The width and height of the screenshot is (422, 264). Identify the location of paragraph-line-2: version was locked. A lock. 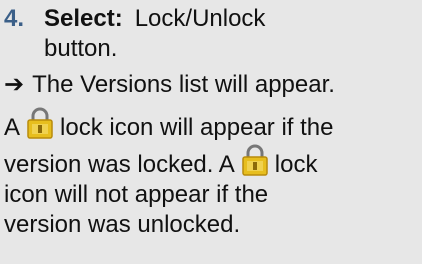
(213, 161).